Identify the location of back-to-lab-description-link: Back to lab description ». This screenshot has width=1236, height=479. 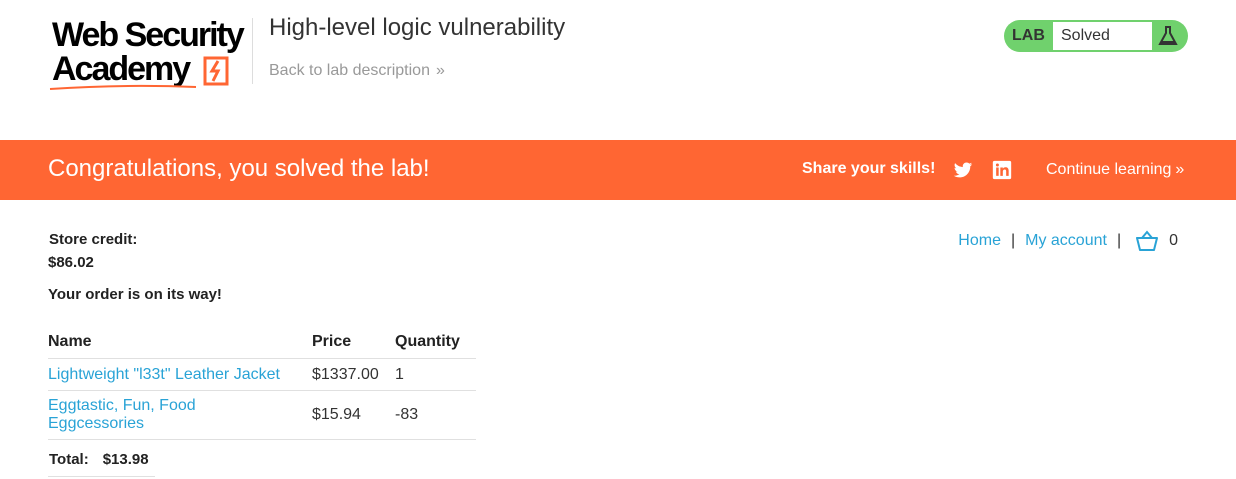
(357, 71).